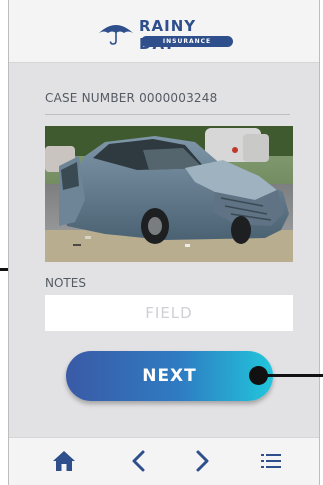  I want to click on nav-home-button, so click(64, 461).